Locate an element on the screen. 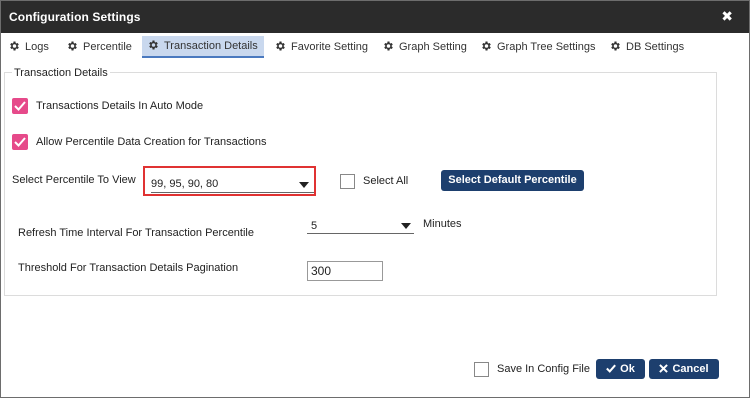 The width and height of the screenshot is (750, 398). auto-mode-checkbox is located at coordinates (20, 106).